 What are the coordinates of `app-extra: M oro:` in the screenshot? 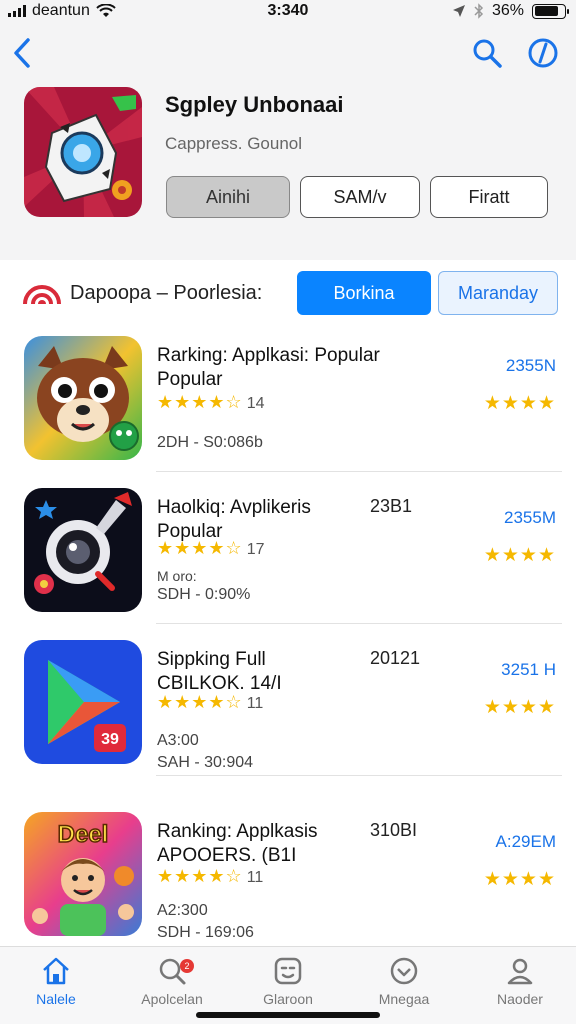 It's located at (177, 576).